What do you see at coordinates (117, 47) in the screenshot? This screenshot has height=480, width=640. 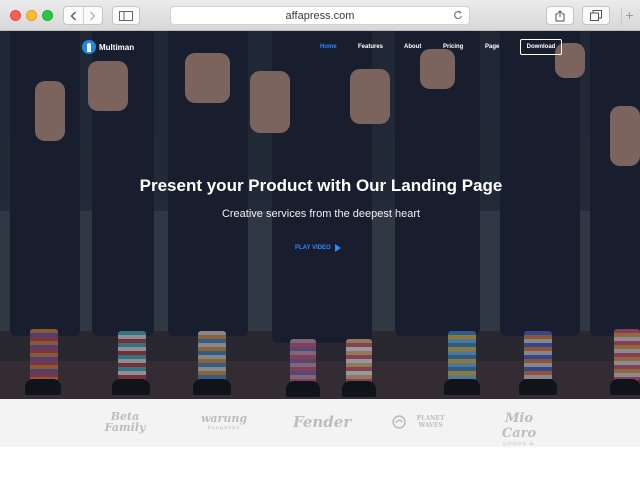 I see `brand-name: Multiman` at bounding box center [117, 47].